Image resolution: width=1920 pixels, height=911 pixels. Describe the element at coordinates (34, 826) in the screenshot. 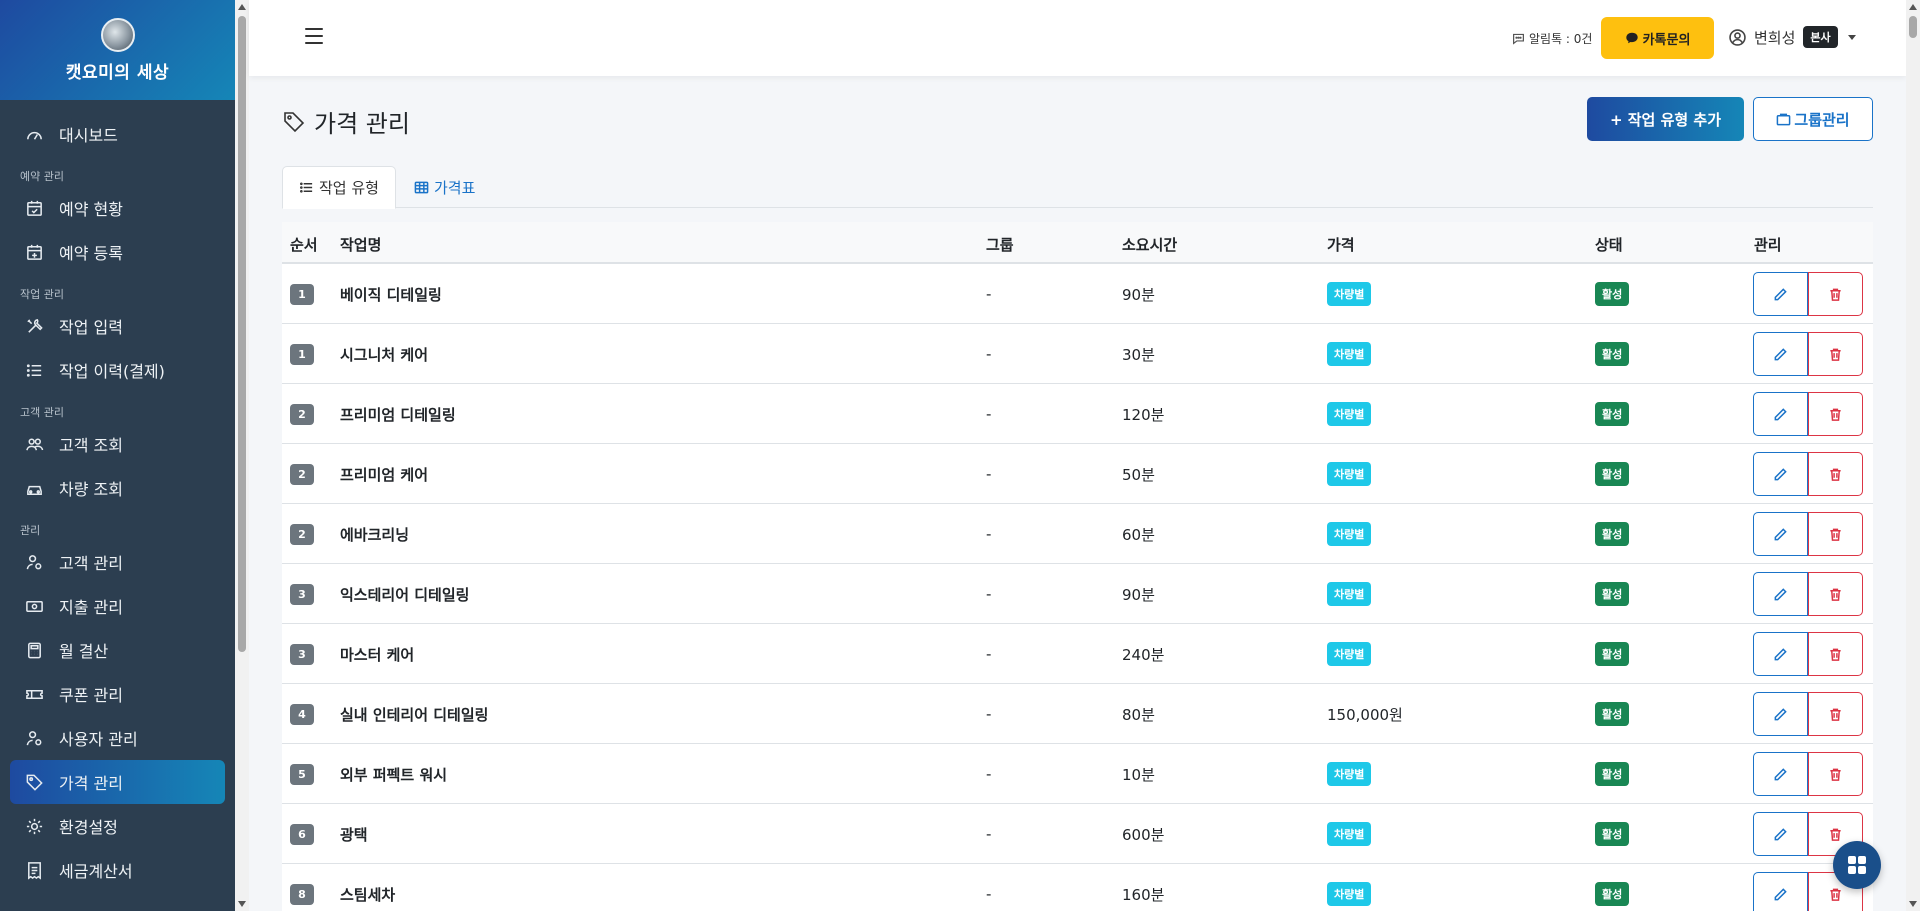

I see `gear-icon` at that location.